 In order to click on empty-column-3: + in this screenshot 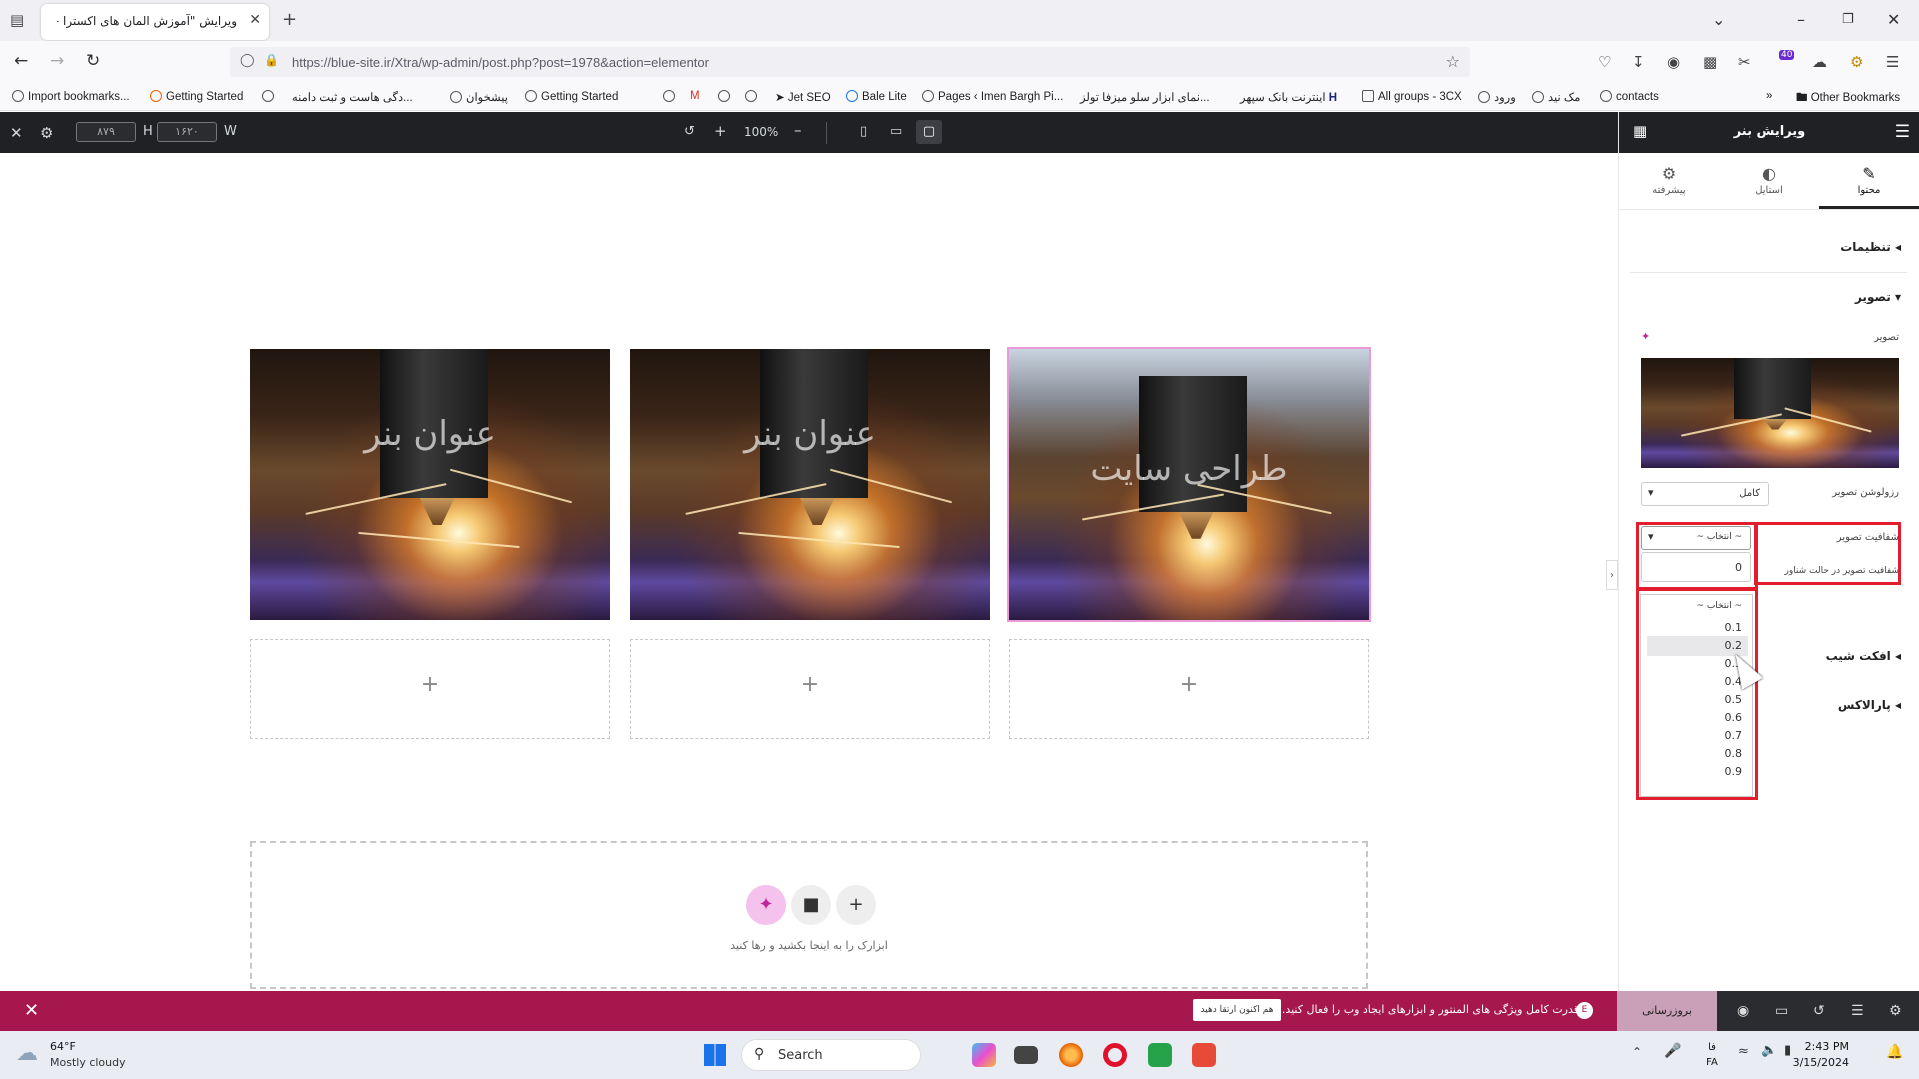, I will do `click(1189, 689)`.